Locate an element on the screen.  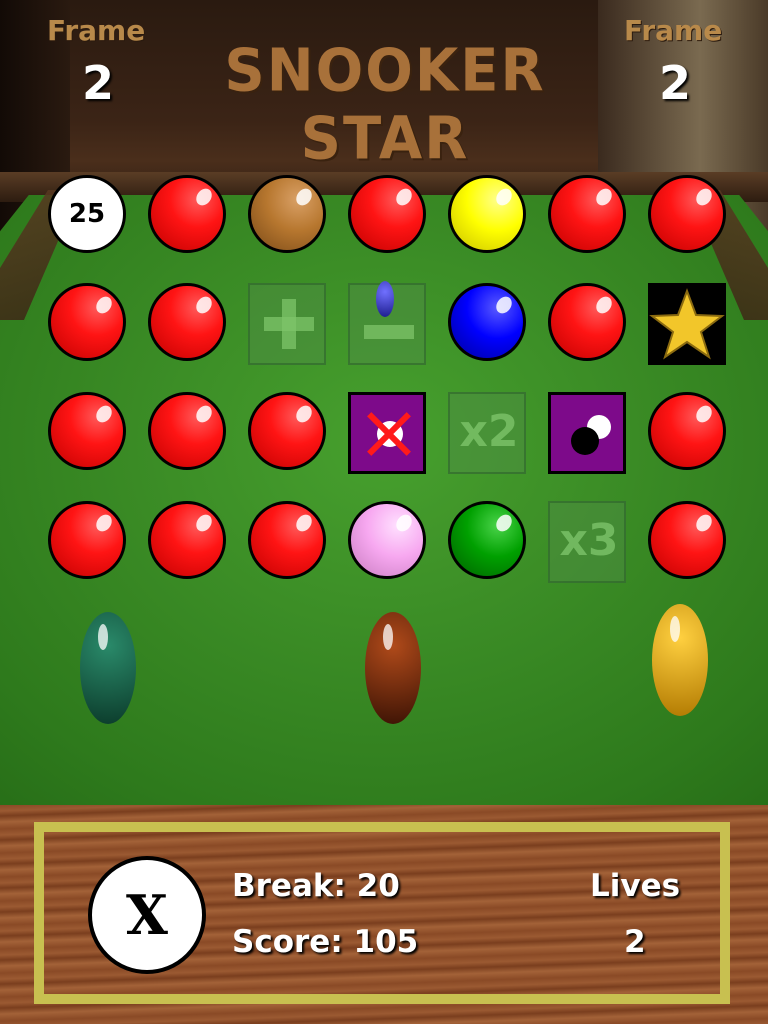
grid-cell-white-25: 25 is located at coordinates (87, 214).